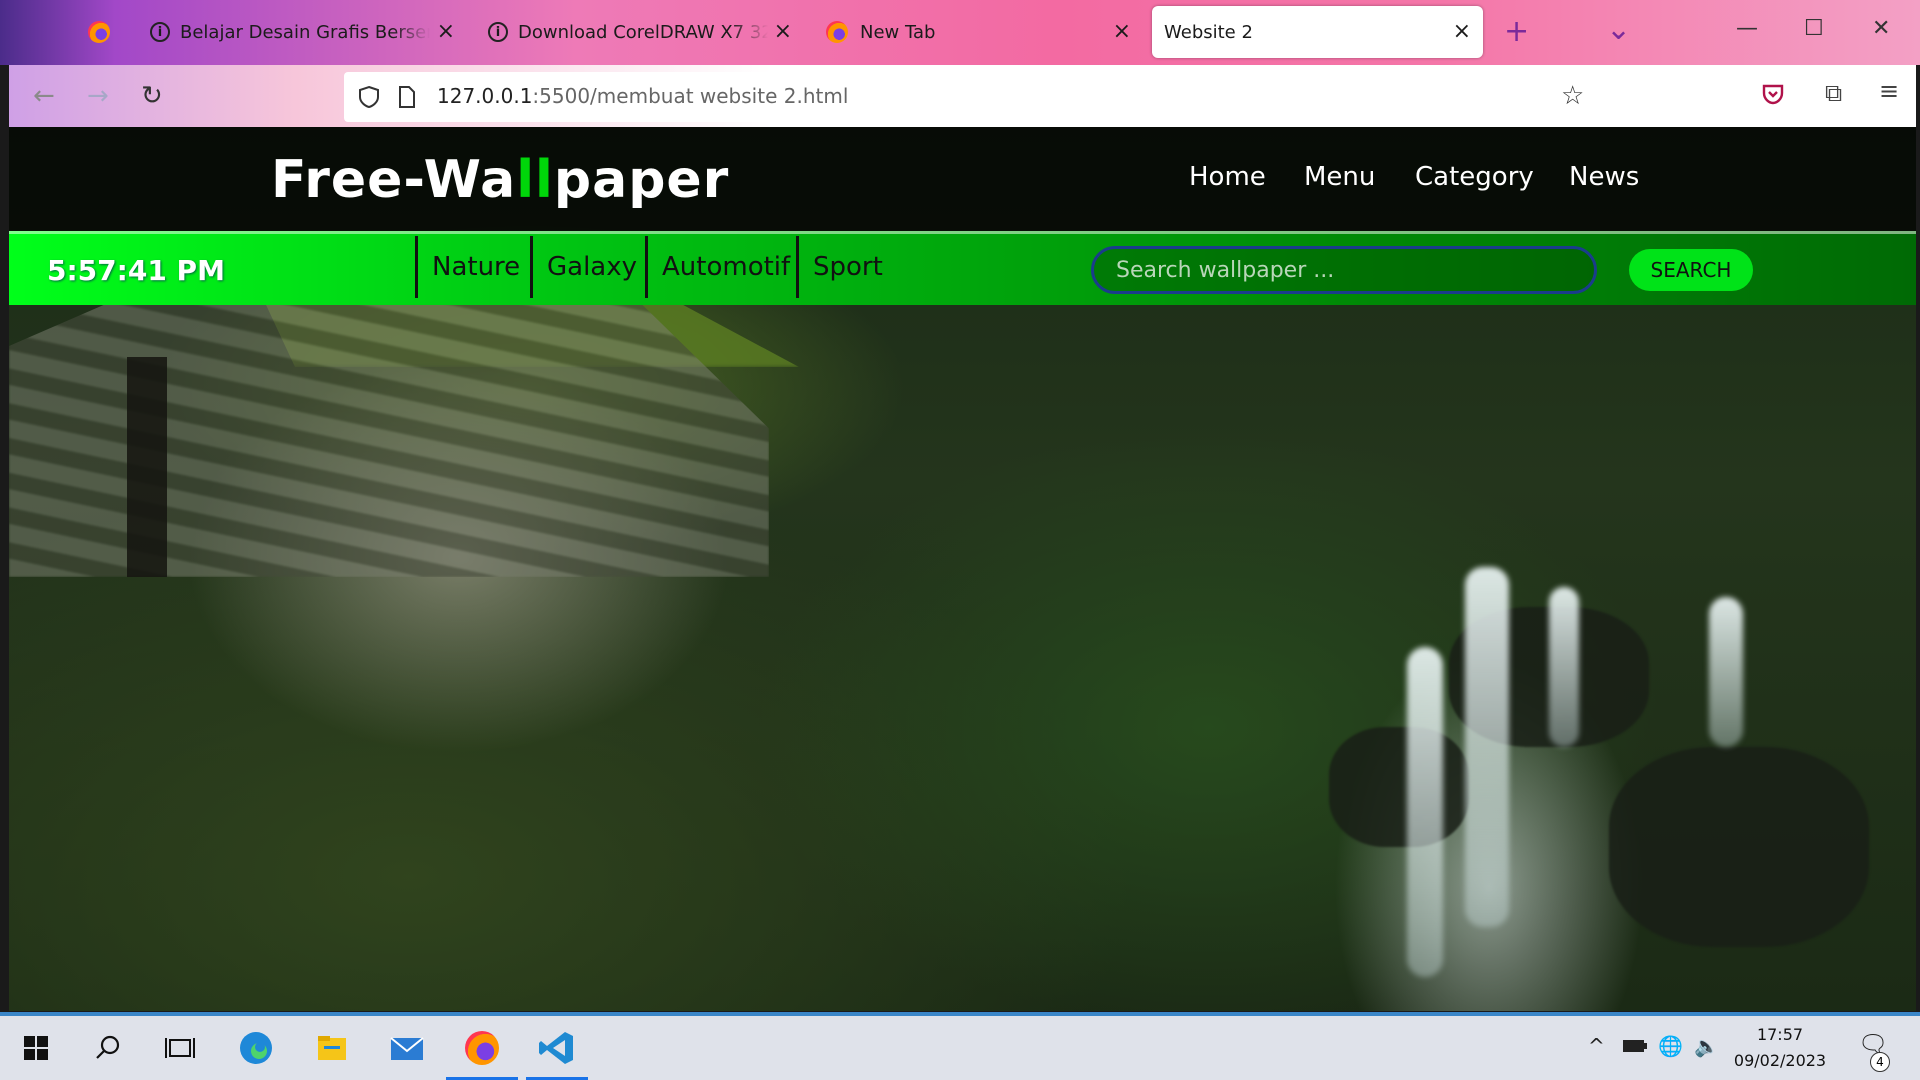 The height and width of the screenshot is (1080, 1920). What do you see at coordinates (1635, 1046) in the screenshot?
I see `battery-icon` at bounding box center [1635, 1046].